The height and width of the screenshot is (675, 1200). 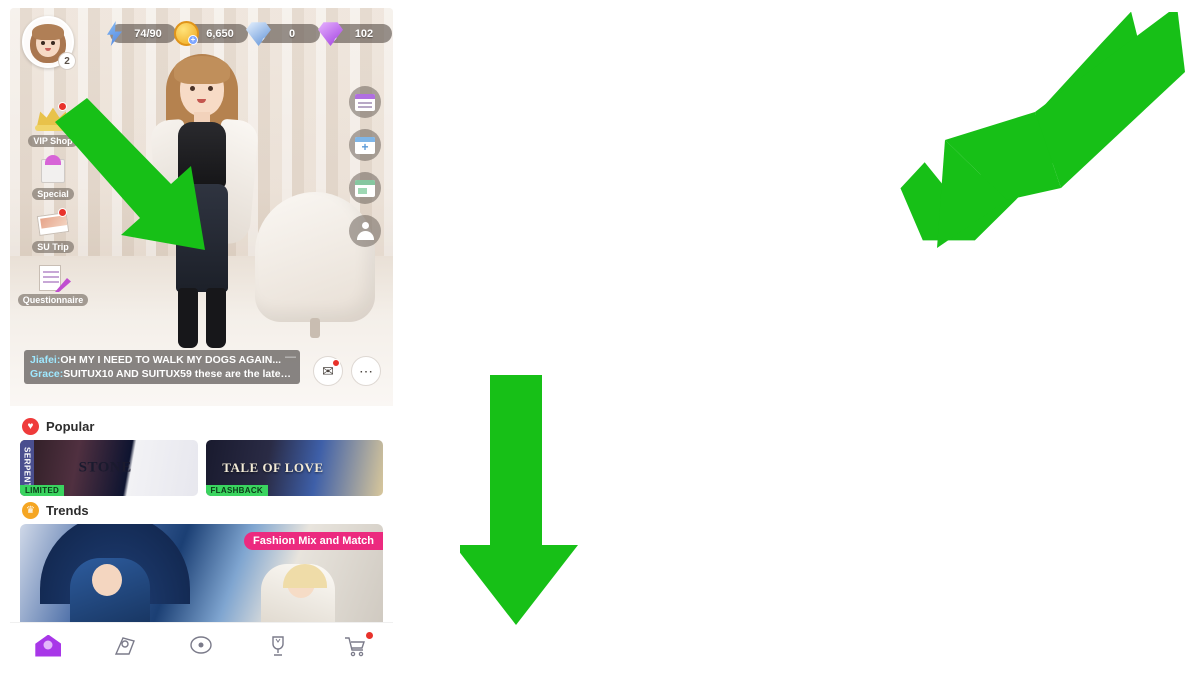 What do you see at coordinates (53, 141) in the screenshot?
I see `side-item-label: VIP Shop` at bounding box center [53, 141].